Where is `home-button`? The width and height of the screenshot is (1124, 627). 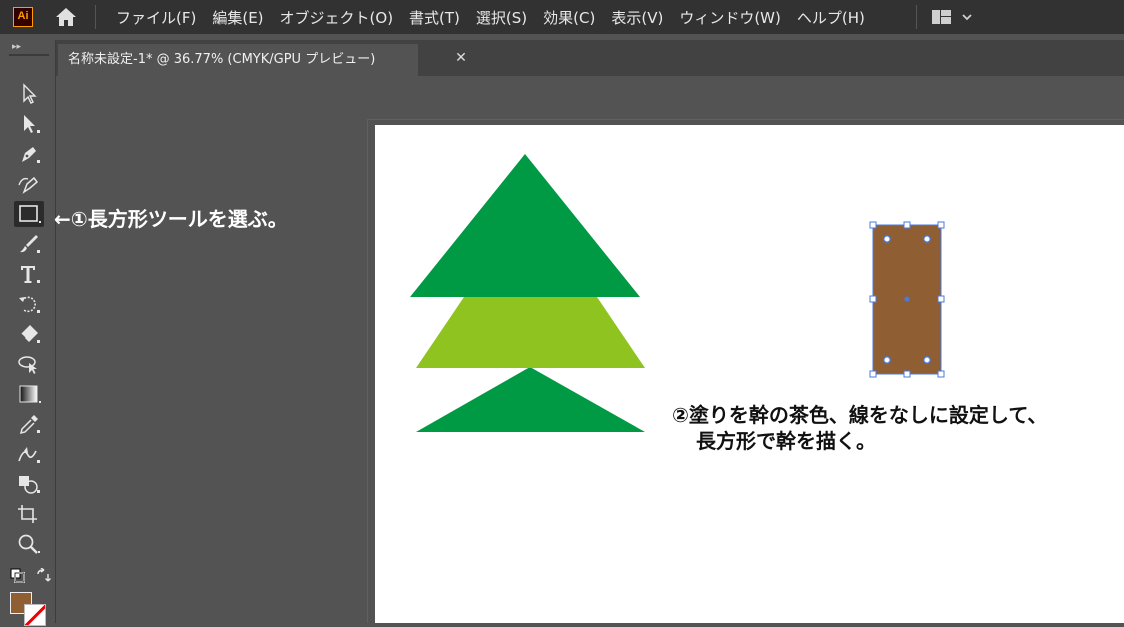 home-button is located at coordinates (66, 17).